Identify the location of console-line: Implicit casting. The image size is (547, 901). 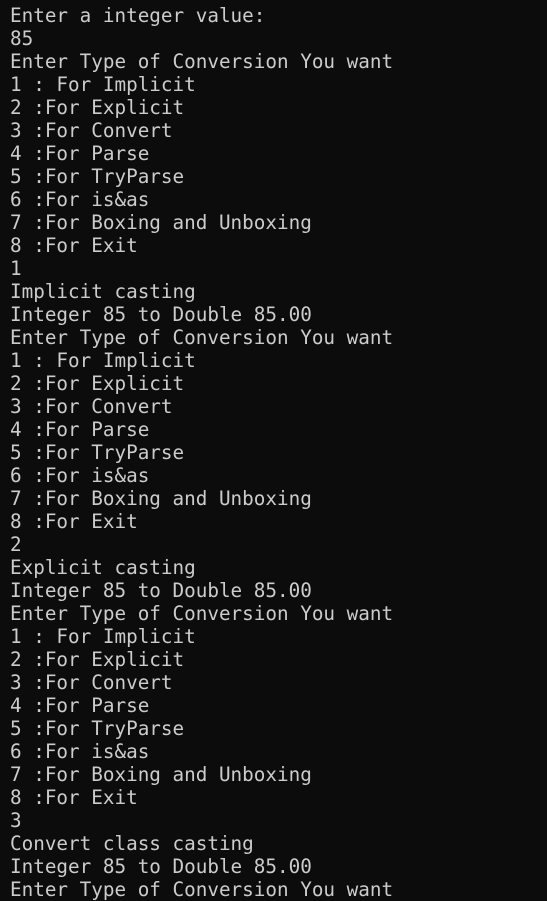
(103, 291).